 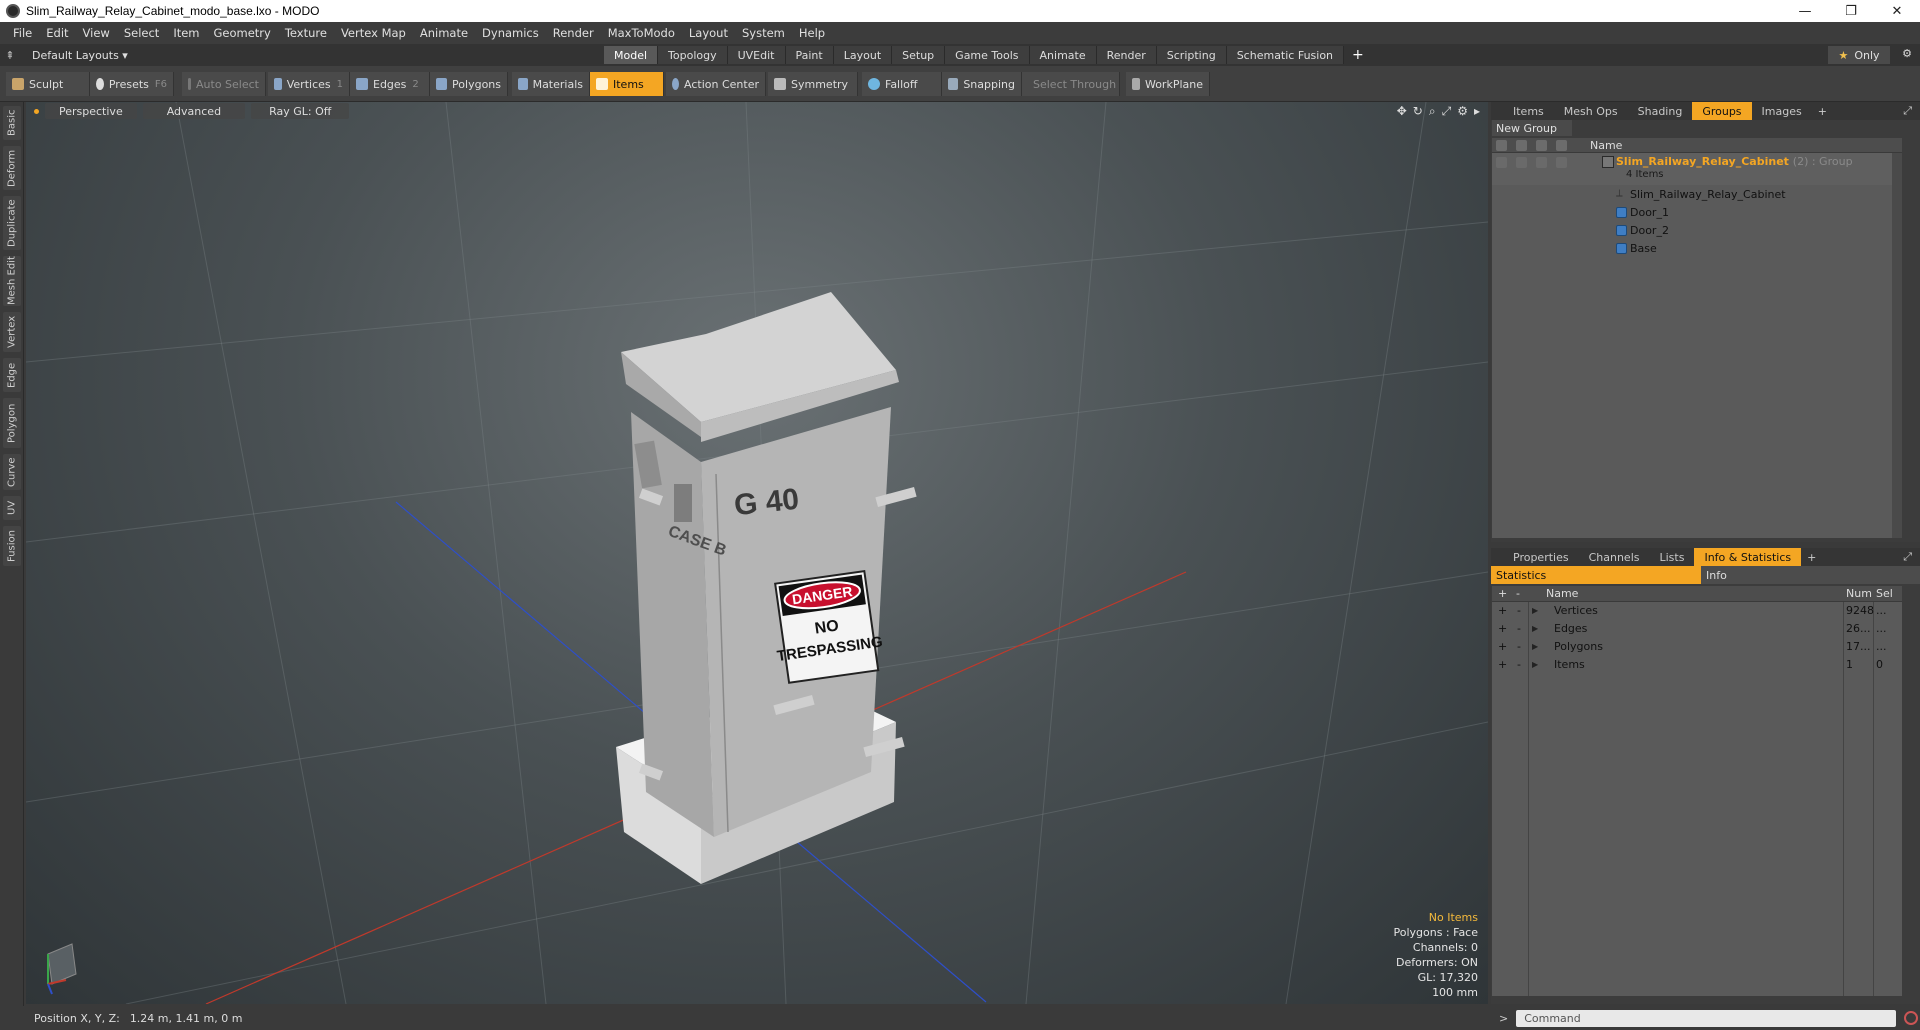 What do you see at coordinates (1606, 145) in the screenshot?
I see `name-column-header: Name` at bounding box center [1606, 145].